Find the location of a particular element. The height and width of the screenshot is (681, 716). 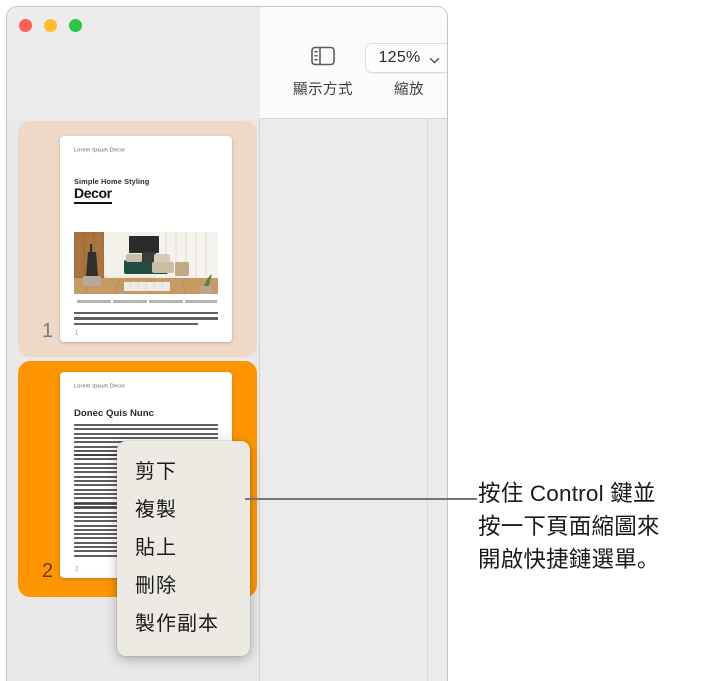

zoom-dropdown: 125% is located at coordinates (406, 58).